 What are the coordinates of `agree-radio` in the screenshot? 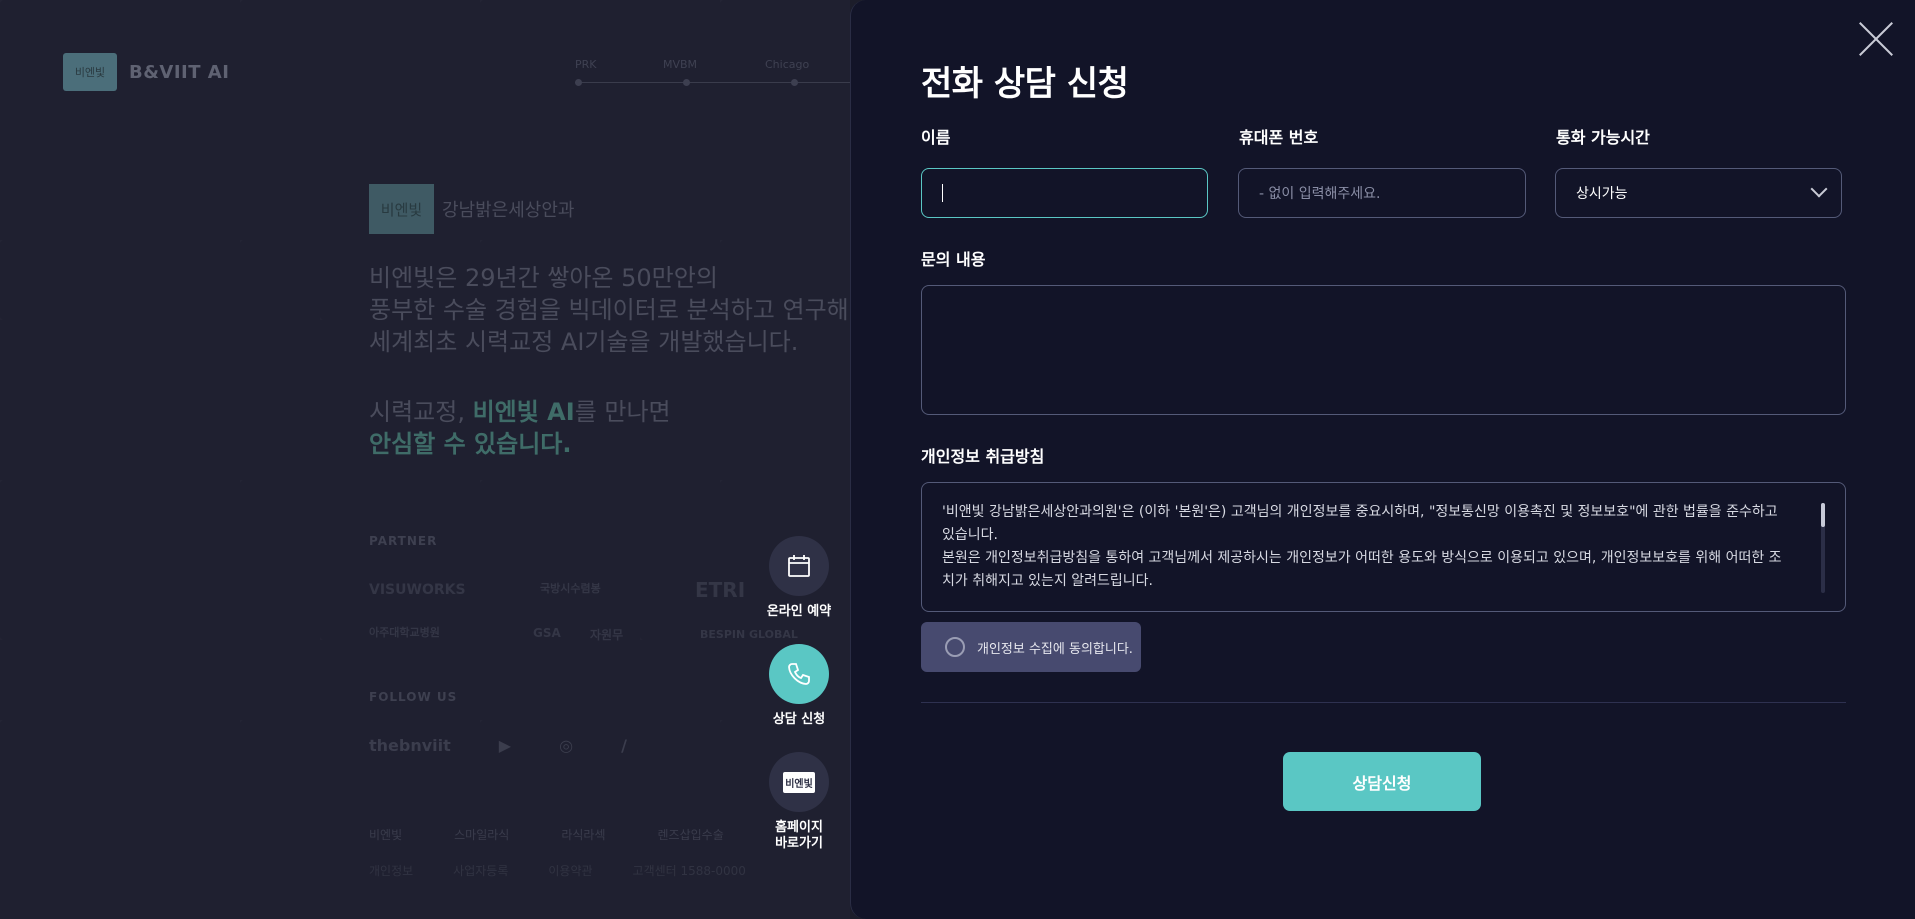 It's located at (955, 647).